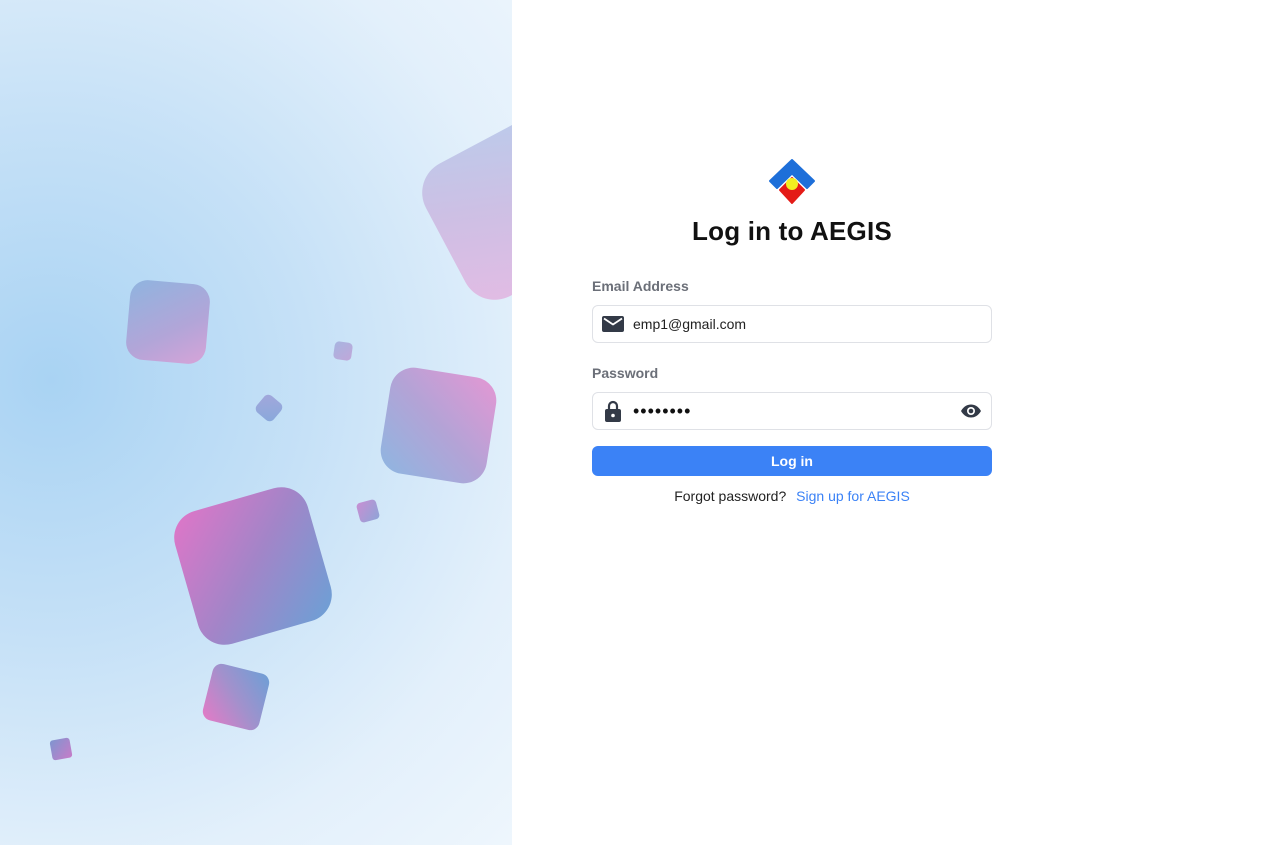 Image resolution: width=1280 pixels, height=845 pixels. What do you see at coordinates (792, 461) in the screenshot?
I see `login-button: Log in` at bounding box center [792, 461].